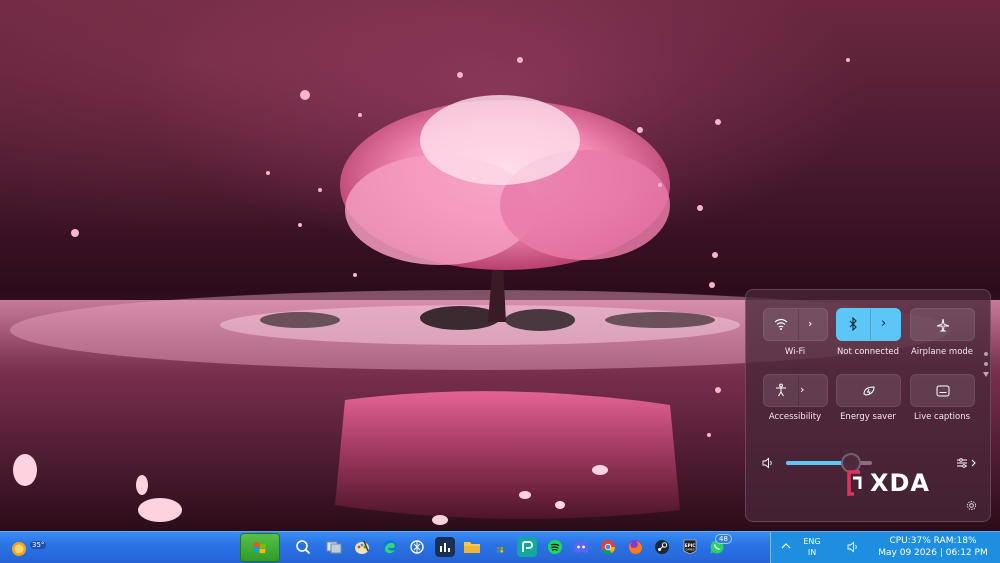 Image resolution: width=1000 pixels, height=563 pixels. Describe the element at coordinates (883, 323) in the screenshot. I see `bluetooth-chevron-right-icon: ›` at that location.